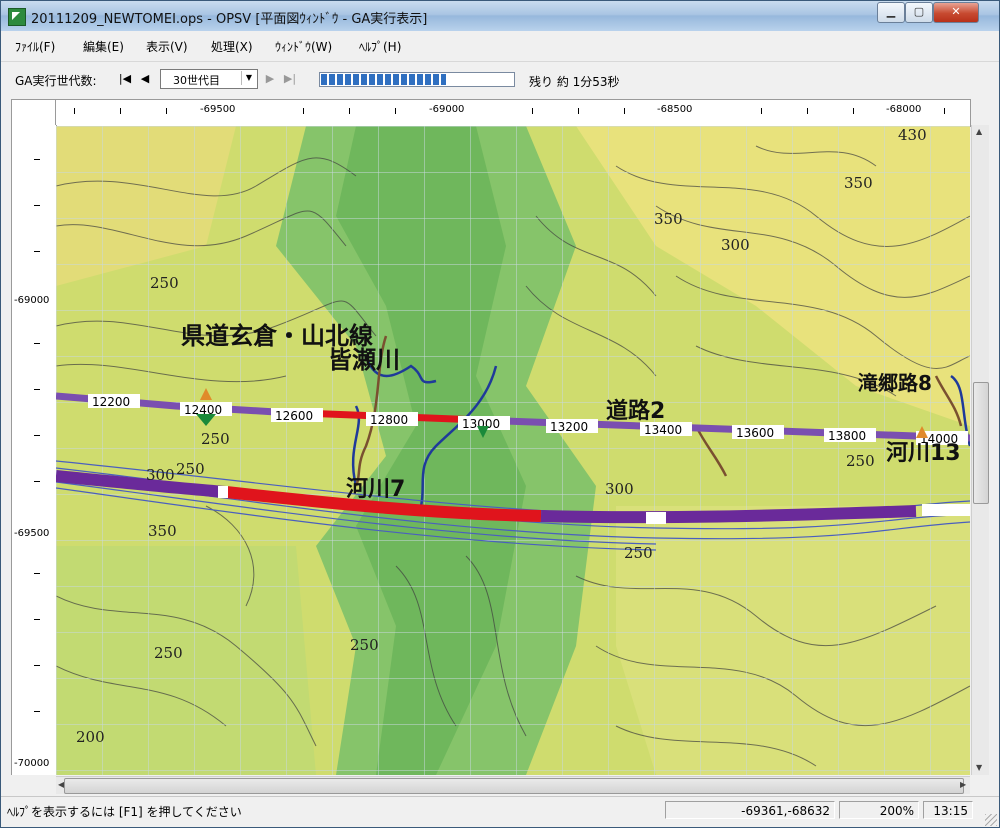 This screenshot has height=828, width=1000. I want to click on river-minase-label: 皆瀬川, so click(364, 360).